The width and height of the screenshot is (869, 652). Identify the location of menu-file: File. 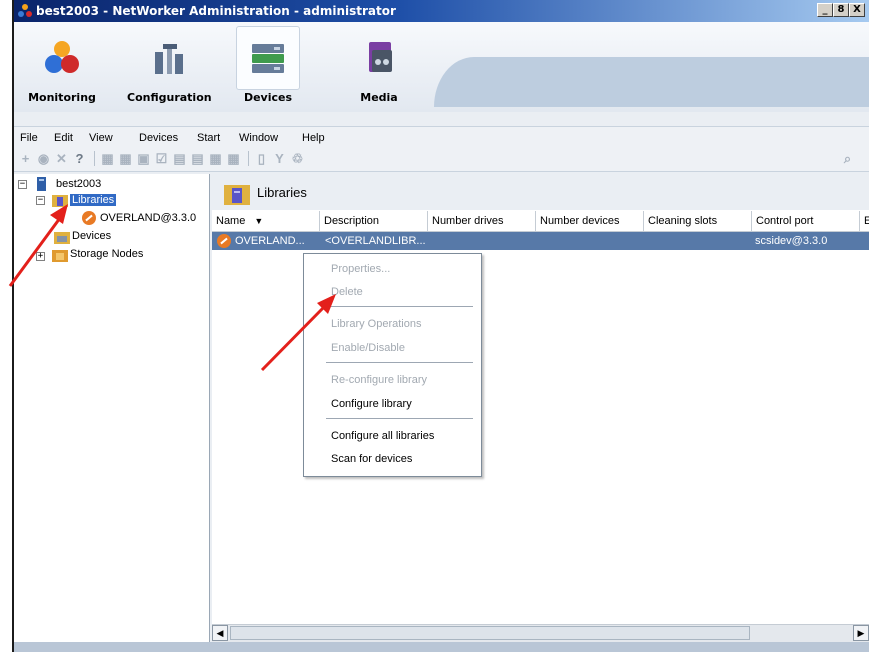
(29, 138).